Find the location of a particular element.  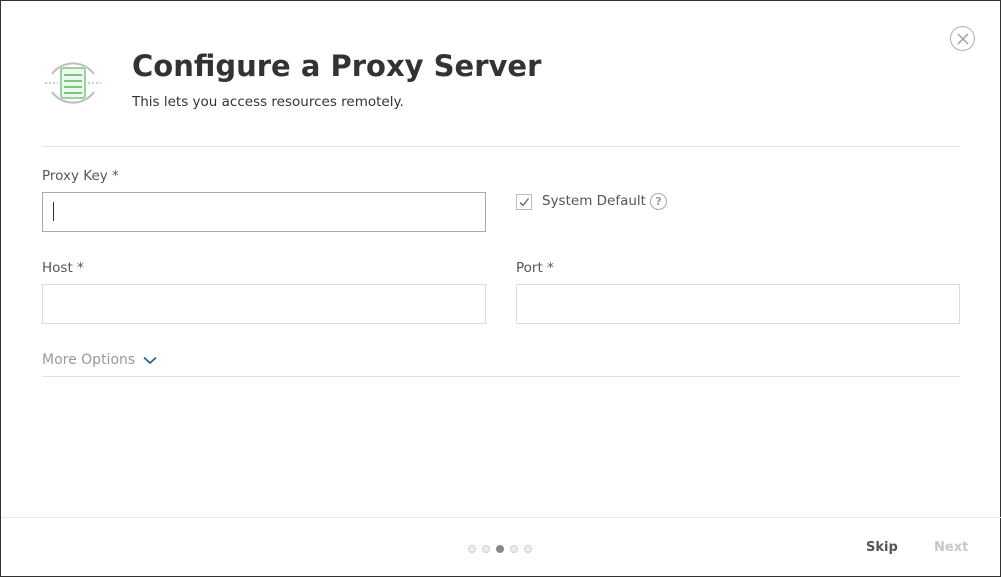

next-button: Next is located at coordinates (951, 547).